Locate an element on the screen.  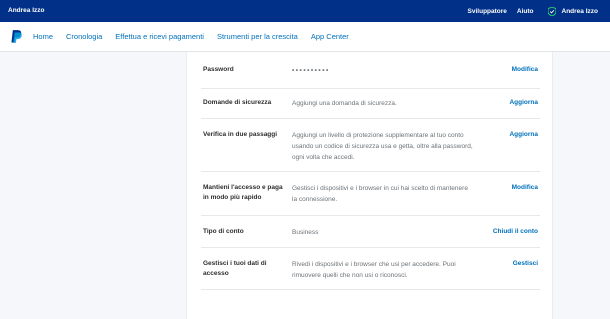
account-name: Andrea Izzo is located at coordinates (26, 10).